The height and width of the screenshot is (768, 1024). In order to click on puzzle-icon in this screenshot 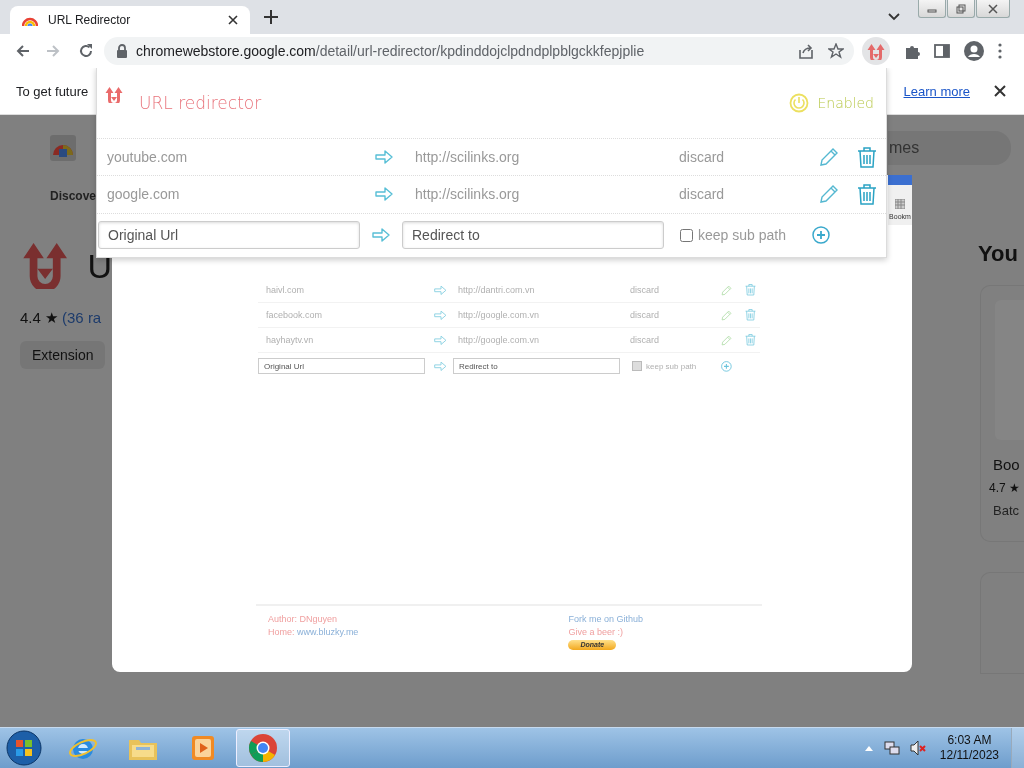, I will do `click(912, 51)`.